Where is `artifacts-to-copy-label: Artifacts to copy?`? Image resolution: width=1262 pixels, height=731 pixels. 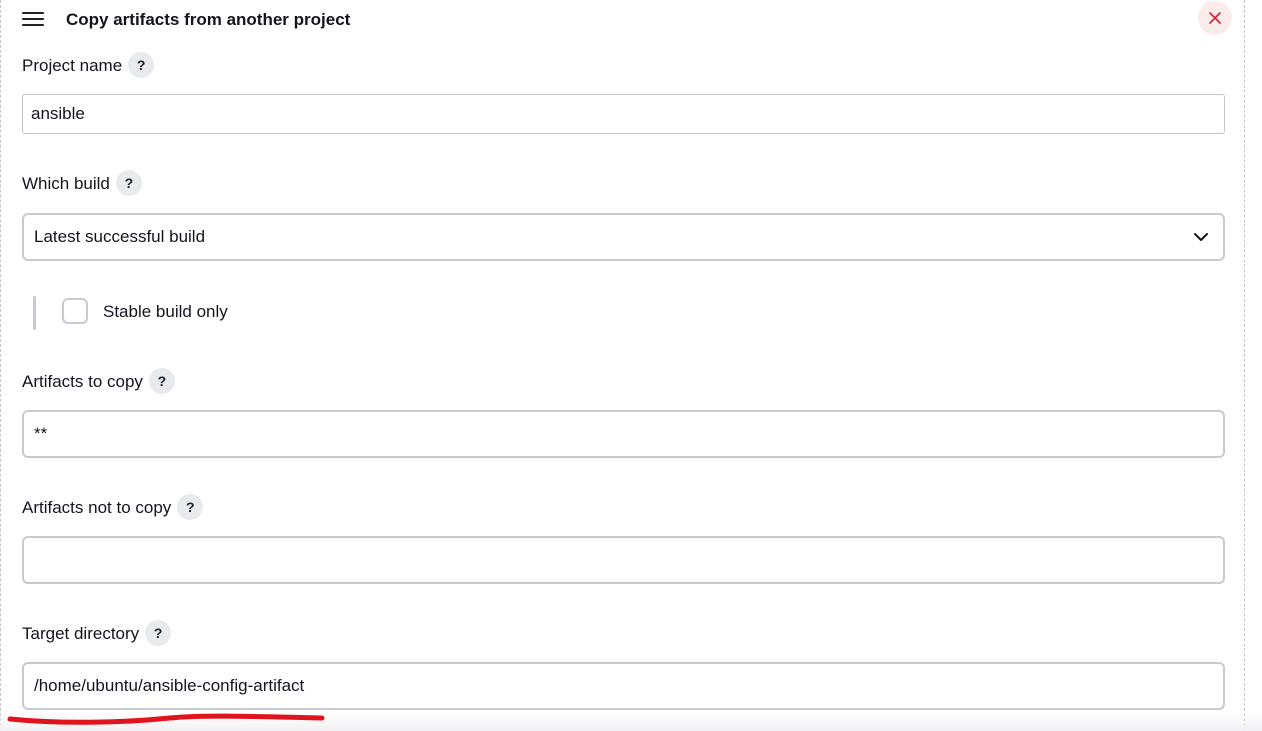 artifacts-to-copy-label: Artifacts to copy? is located at coordinates (98, 381).